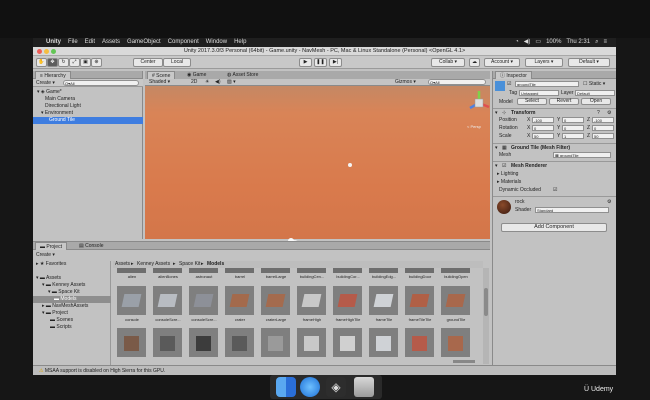 Image resolution: width=650 pixels, height=400 pixels. What do you see at coordinates (603, 136) in the screenshot?
I see `scale-z-field: 50` at bounding box center [603, 136].